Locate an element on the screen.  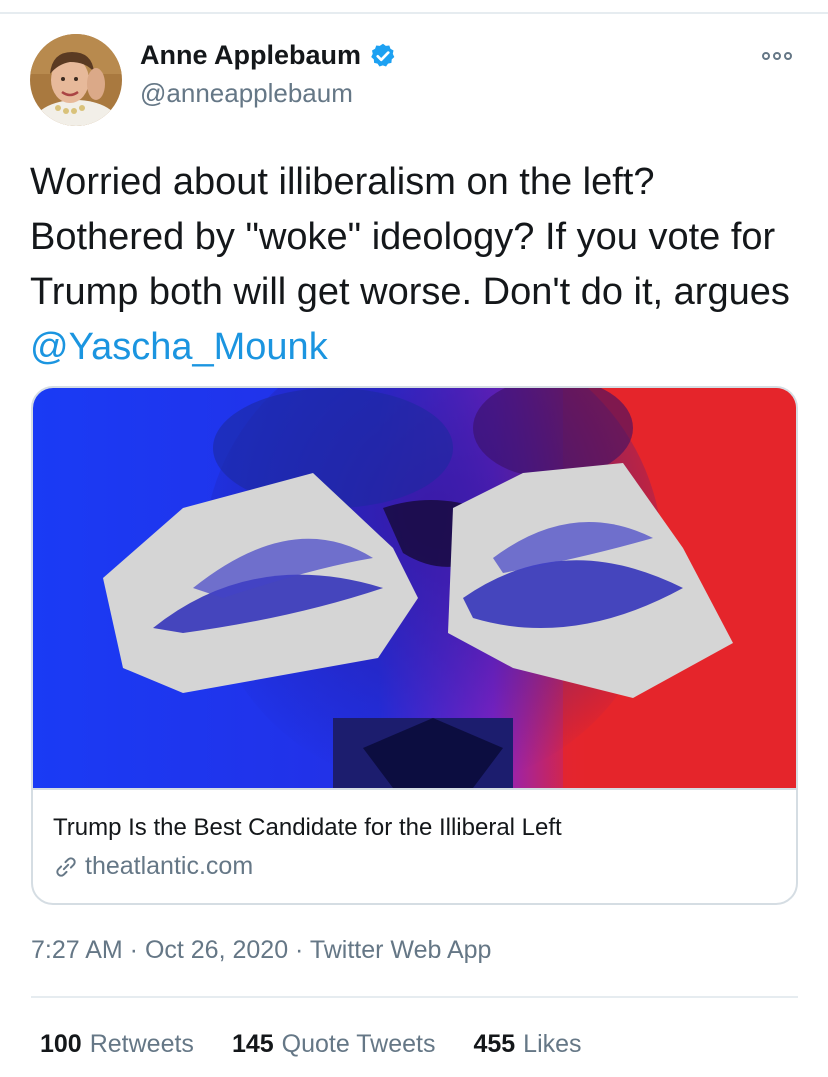
top-divider is located at coordinates (414, 13).